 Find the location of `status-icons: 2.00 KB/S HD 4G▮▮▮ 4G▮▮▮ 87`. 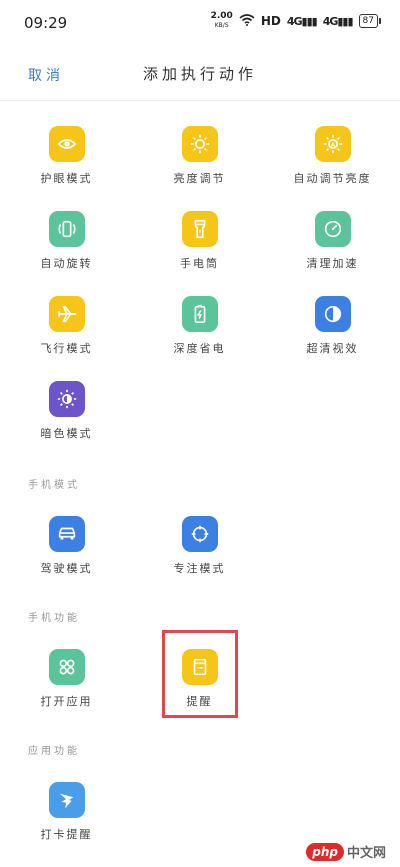

status-icons: 2.00 KB/S HD 4G▮▮▮ 4G▮▮▮ 87 is located at coordinates (296, 21).